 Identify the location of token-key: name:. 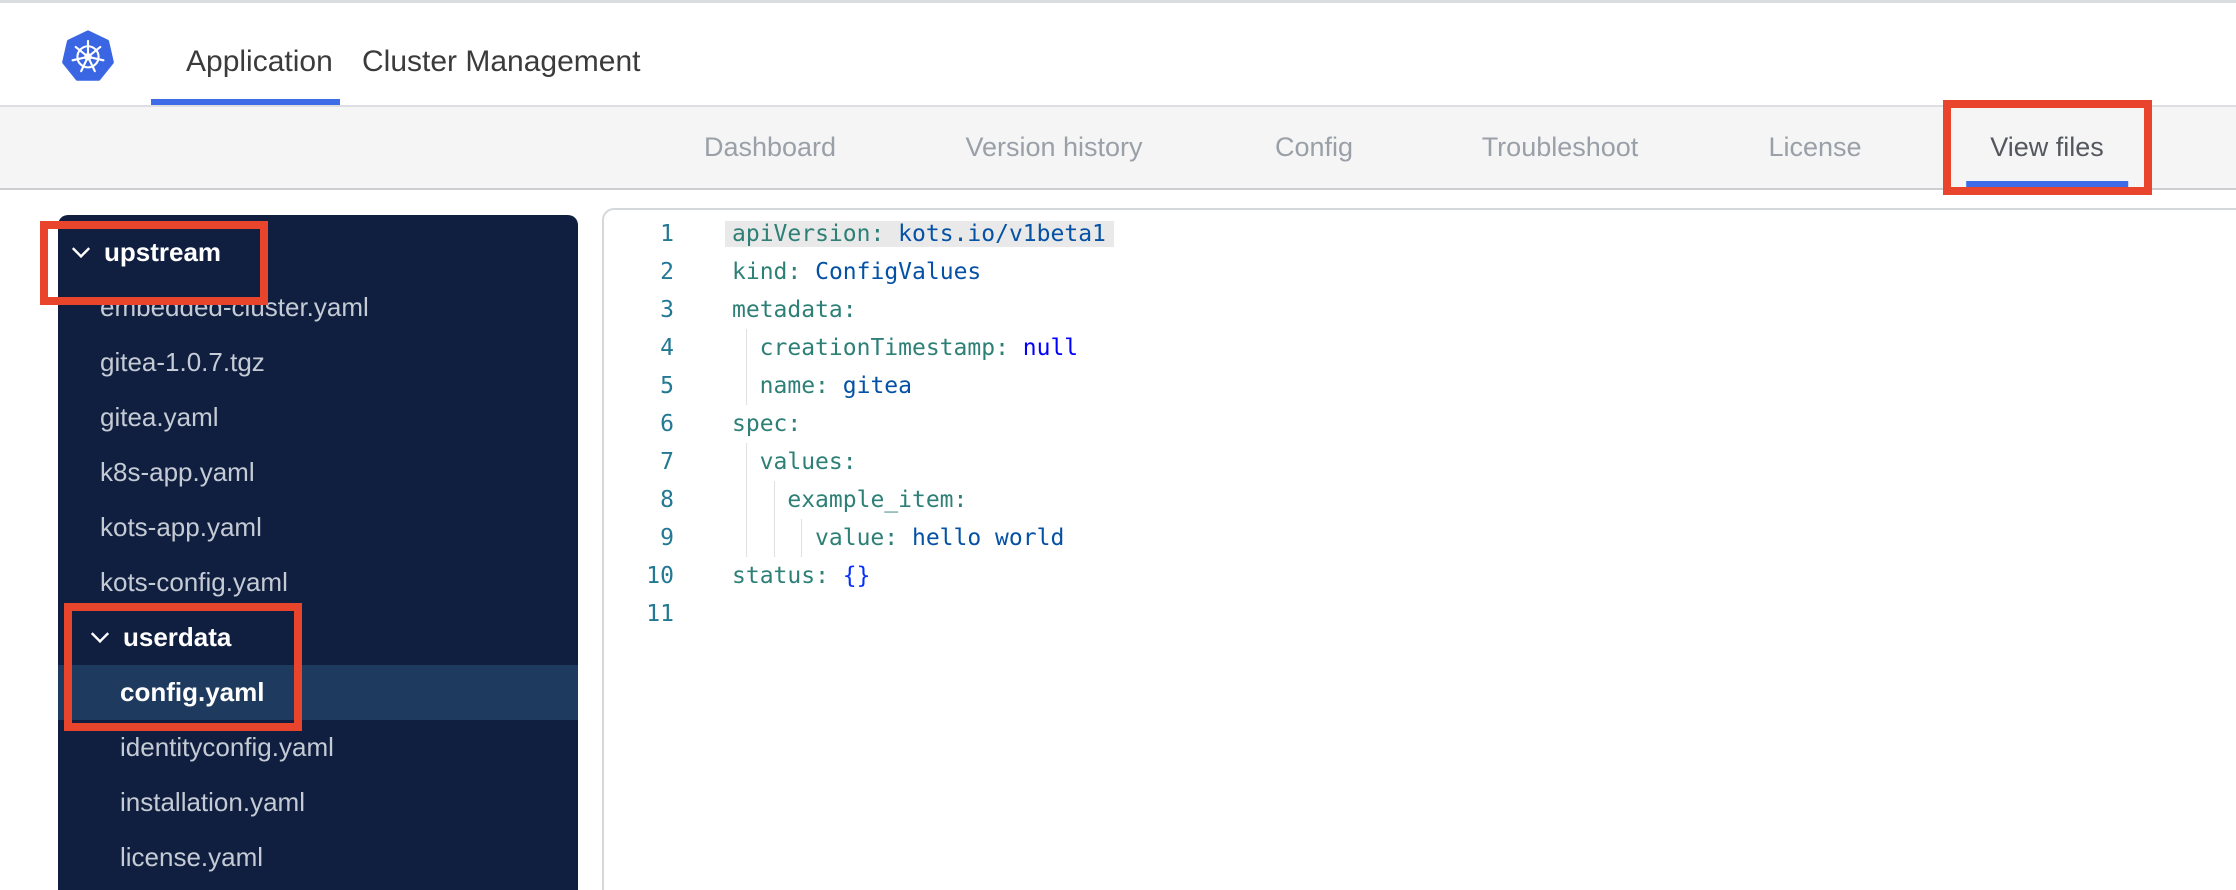
(794, 386).